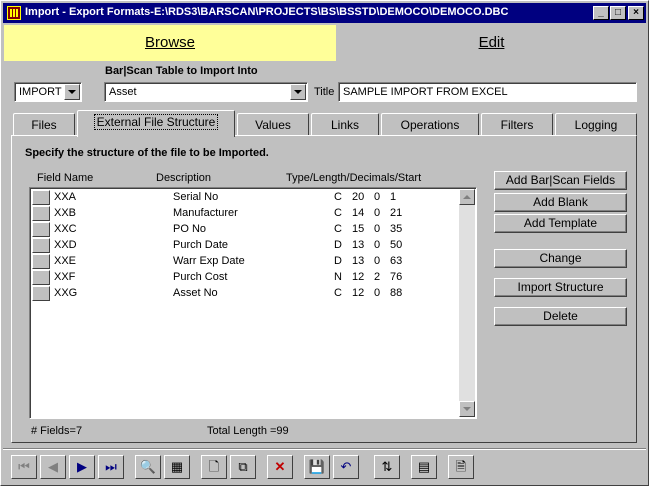  I want to click on field-start: 35, so click(396, 229).